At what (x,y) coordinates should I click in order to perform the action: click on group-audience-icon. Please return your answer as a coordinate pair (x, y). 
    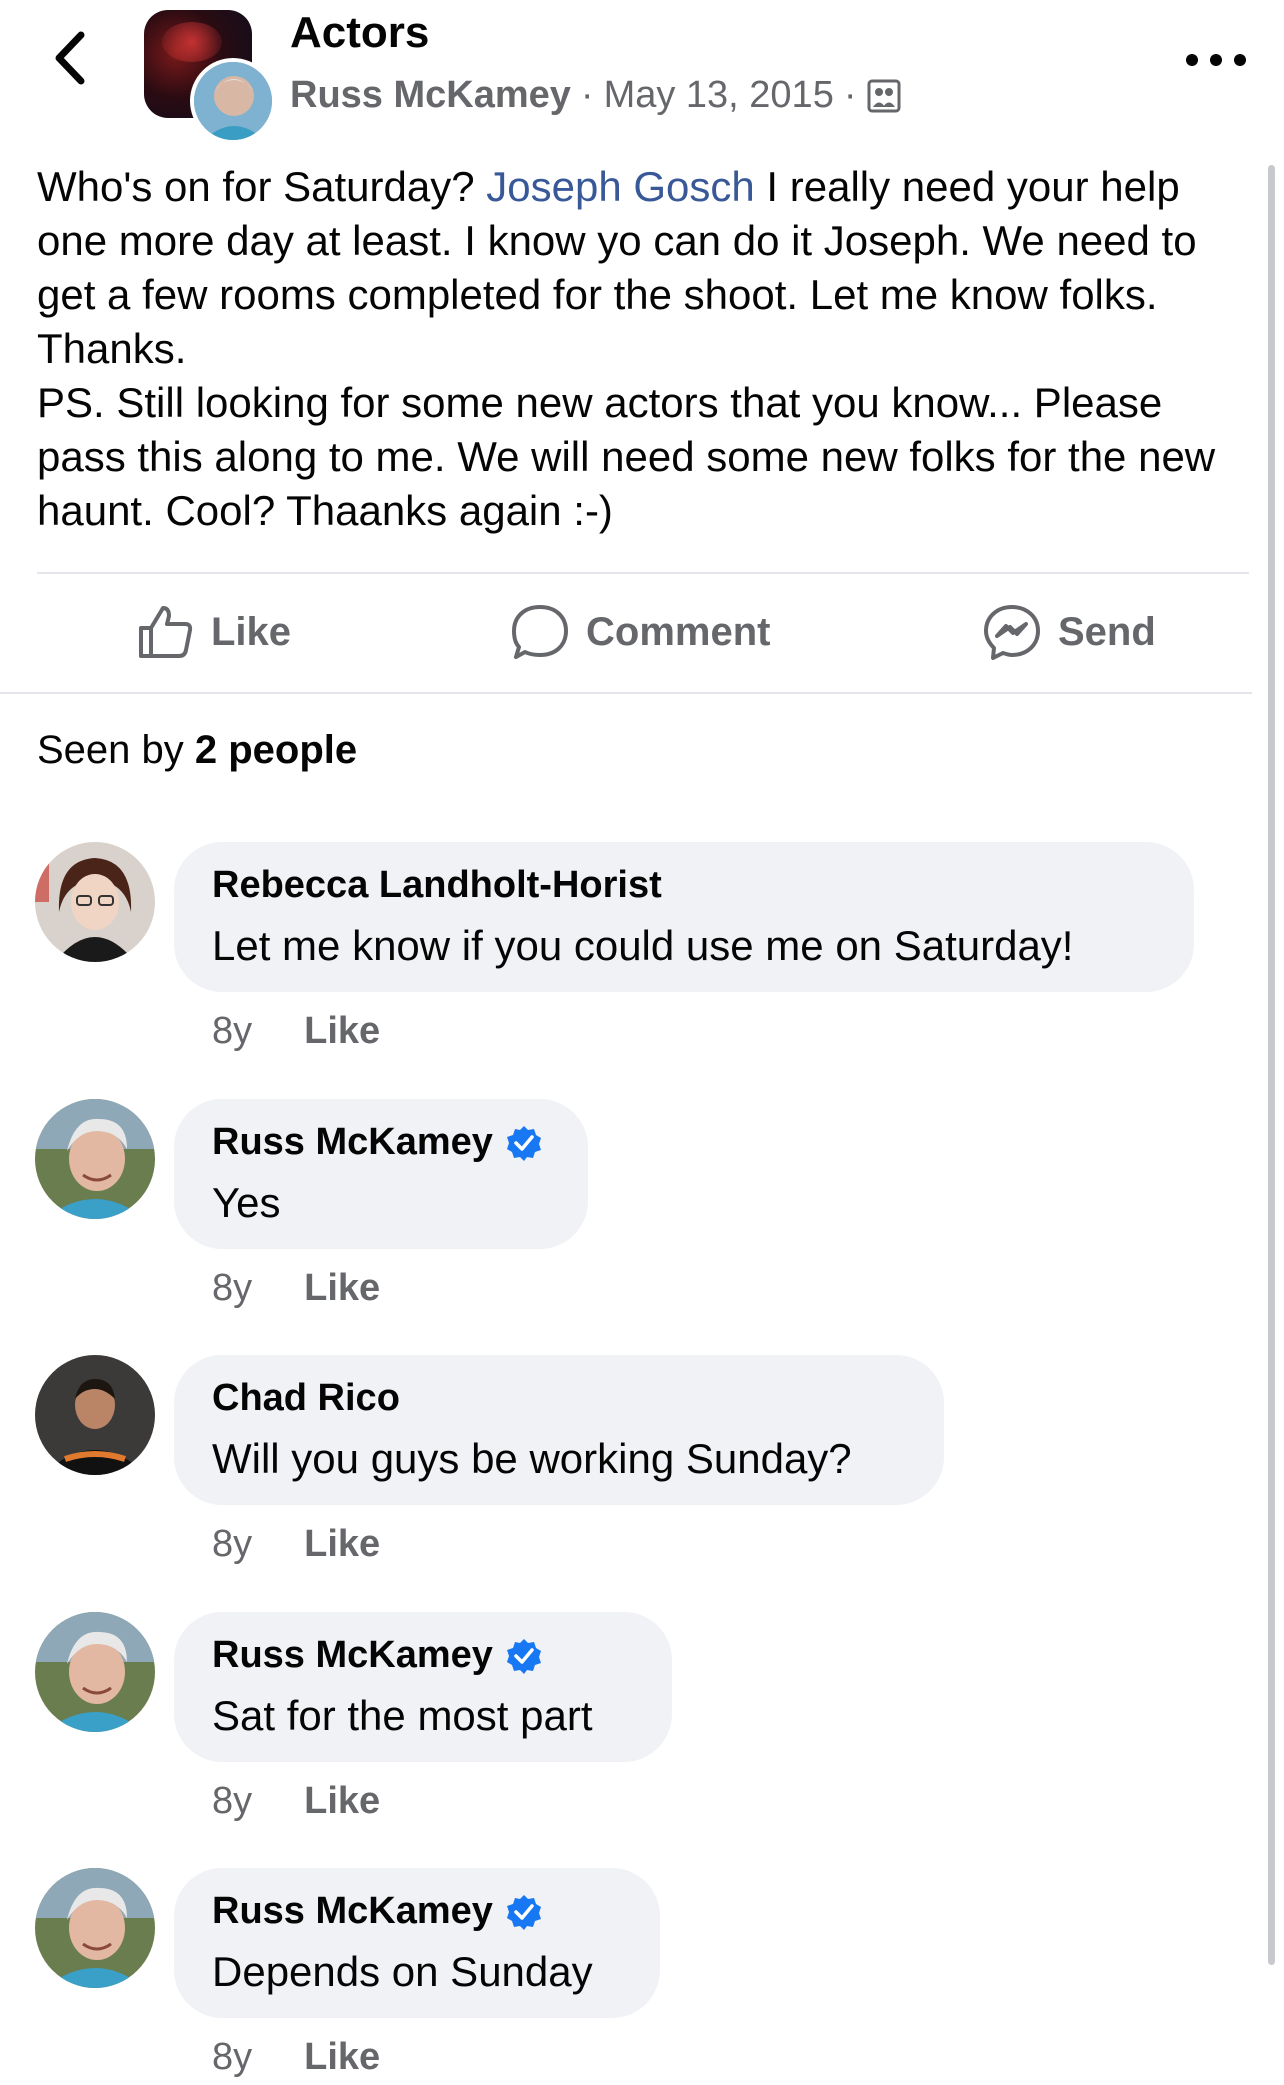
    Looking at the image, I should click on (884, 95).